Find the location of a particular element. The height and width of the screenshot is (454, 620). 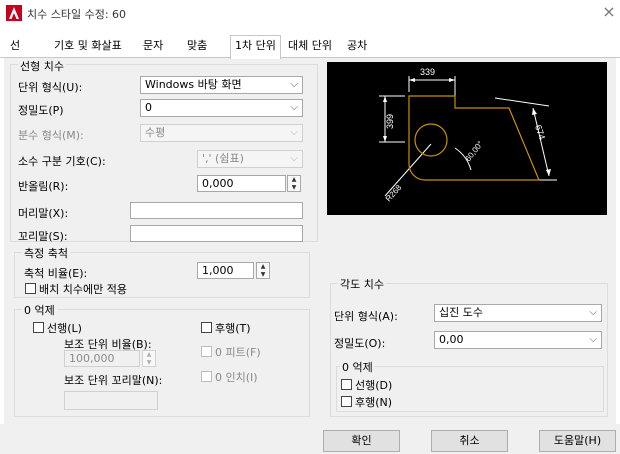

tab-primary-units: 1차 단위 is located at coordinates (255, 47).